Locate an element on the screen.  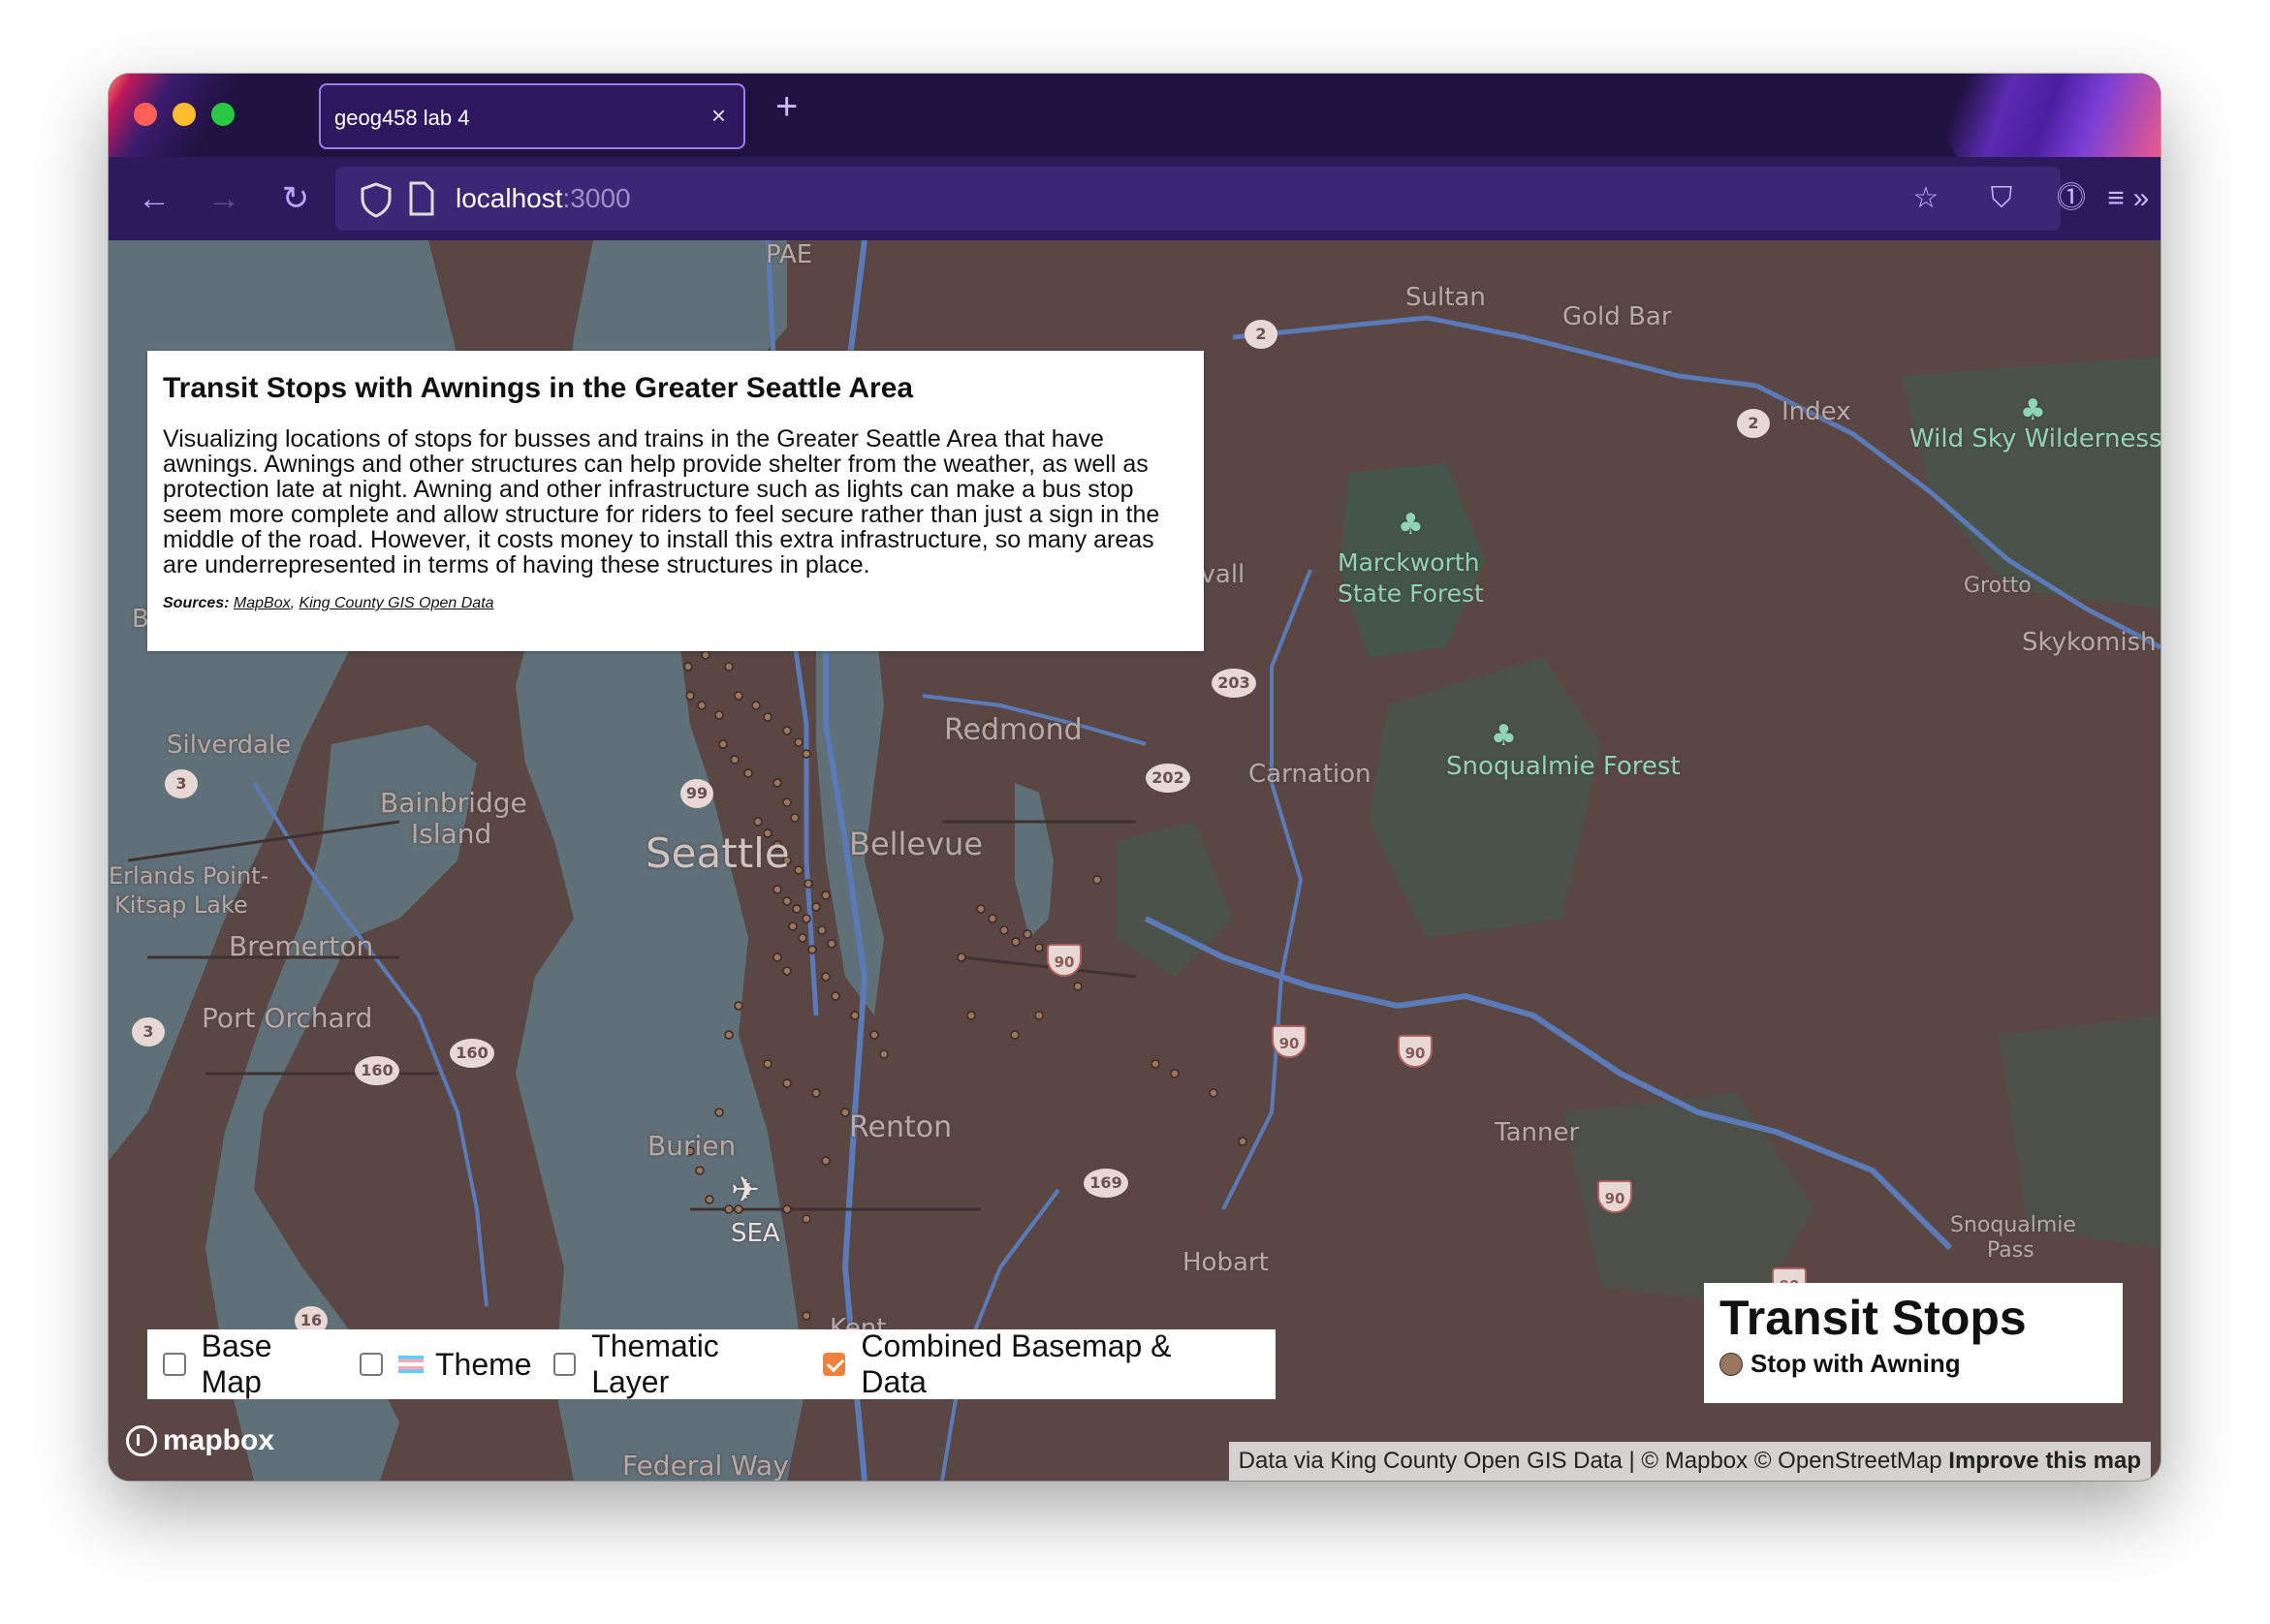
place-label: Hobart is located at coordinates (1225, 1263).